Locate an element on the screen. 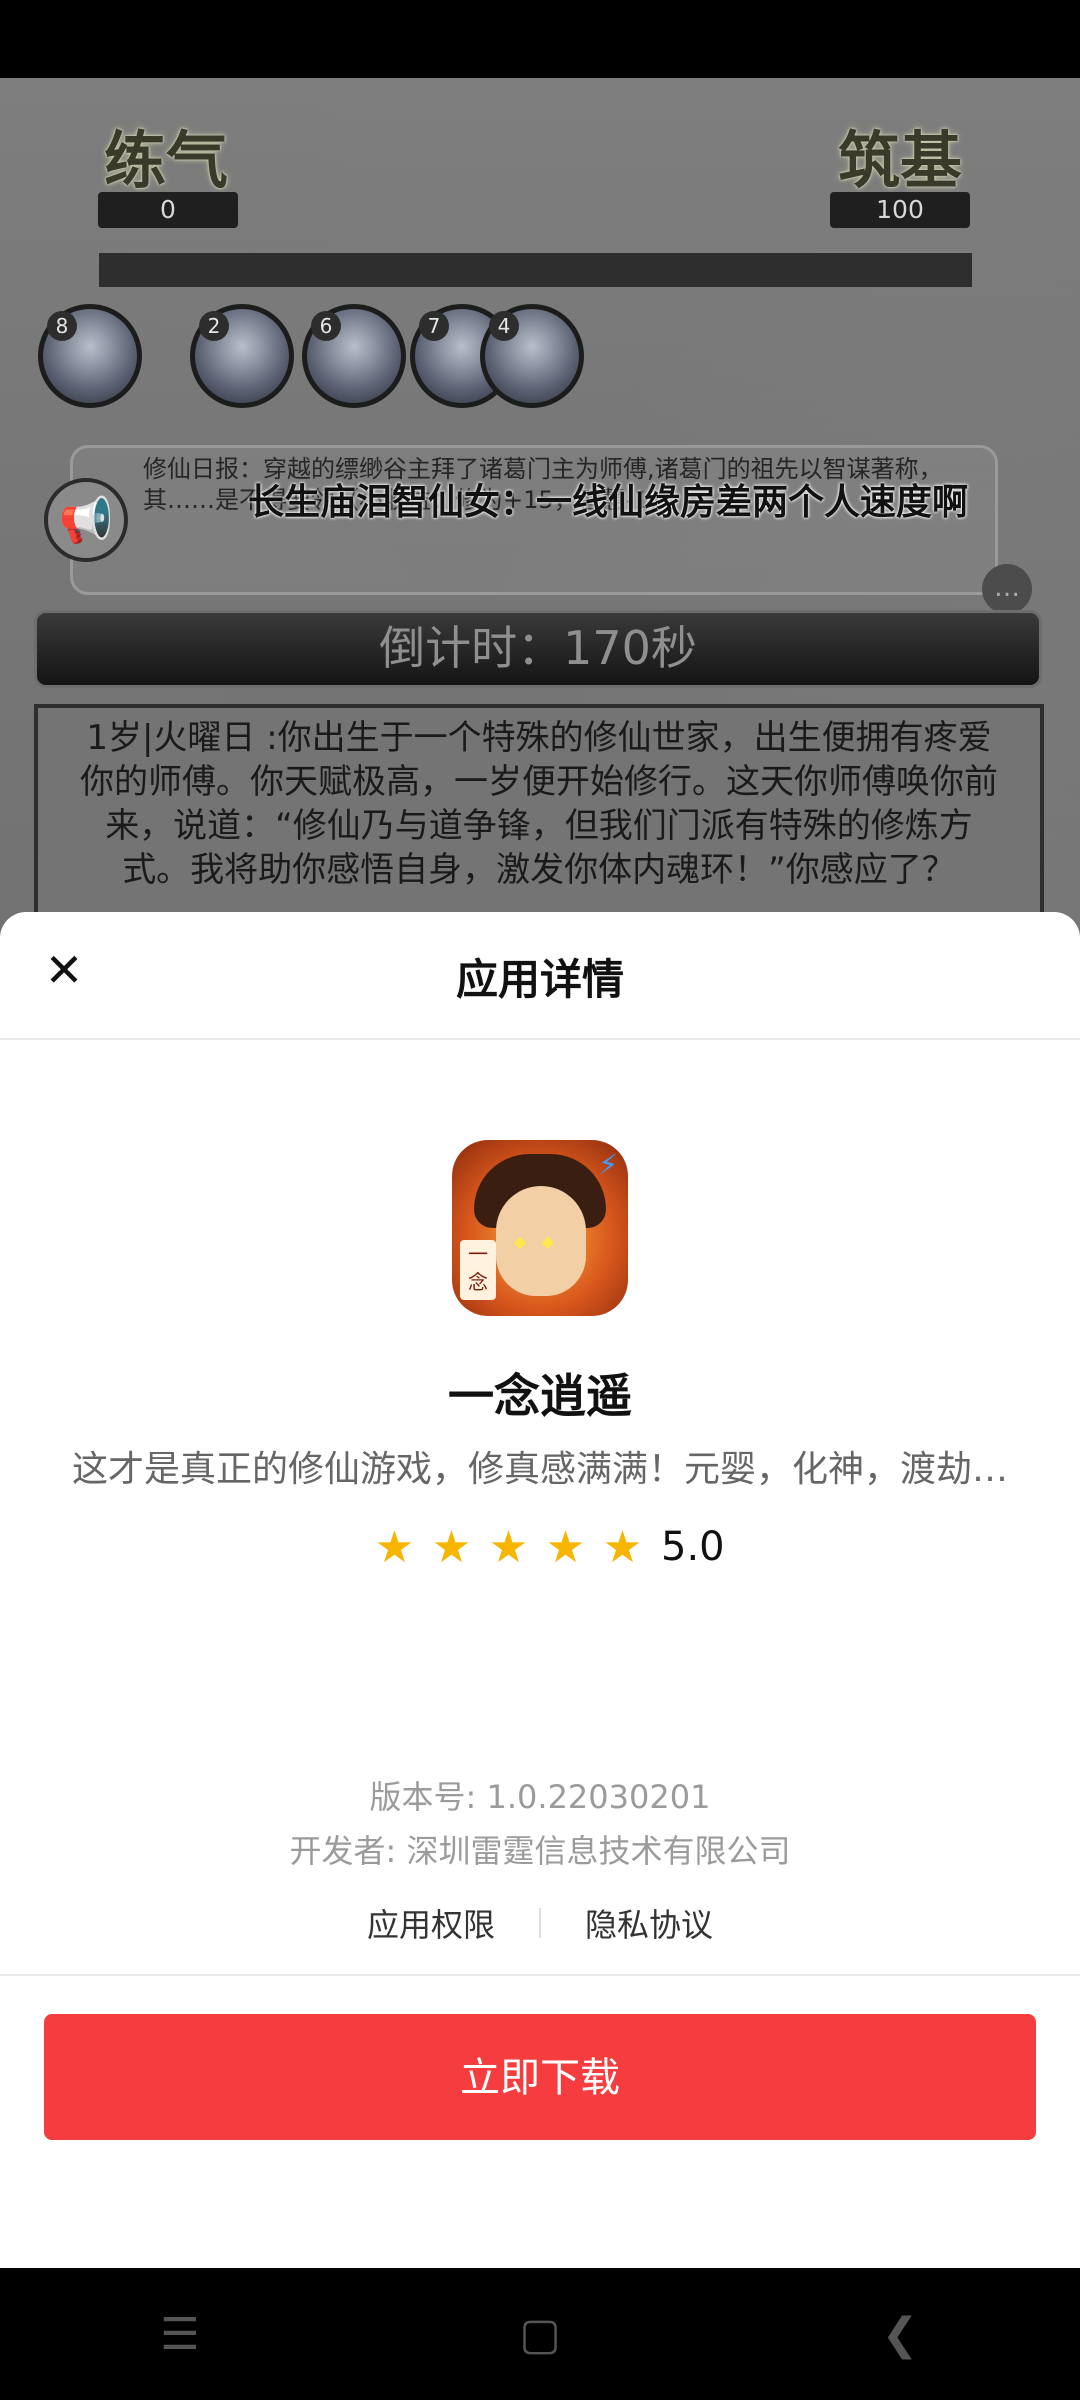 Image resolution: width=1080 pixels, height=2400 pixels. sheet-header: ✕ 应用详情 is located at coordinates (540, 976).